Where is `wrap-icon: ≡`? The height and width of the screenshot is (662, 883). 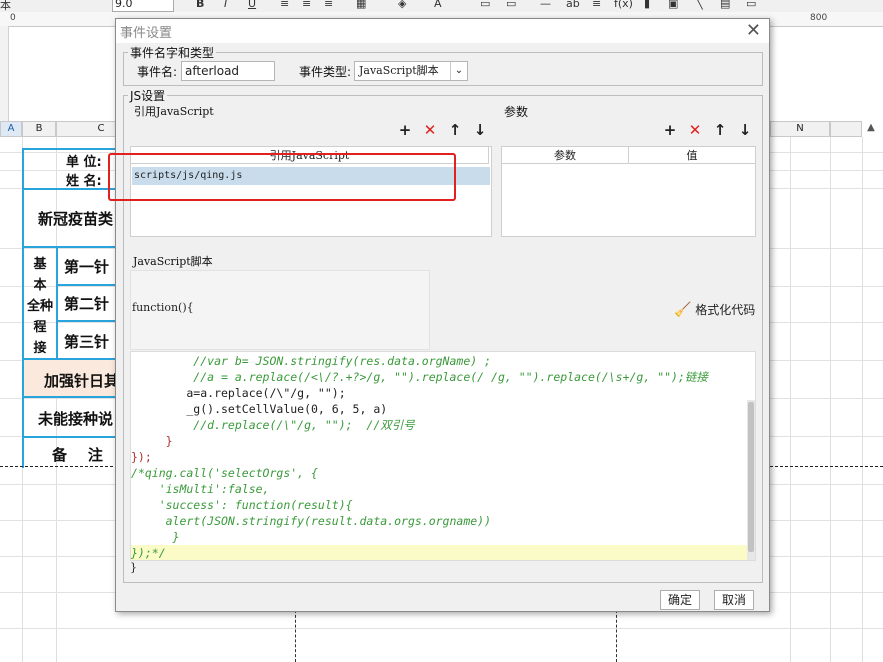 wrap-icon: ≡ is located at coordinates (596, 5).